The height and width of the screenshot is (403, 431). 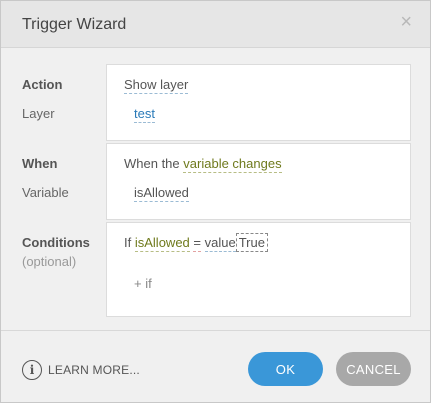 I want to click on conditions-label: Conditions, so click(x=56, y=242).